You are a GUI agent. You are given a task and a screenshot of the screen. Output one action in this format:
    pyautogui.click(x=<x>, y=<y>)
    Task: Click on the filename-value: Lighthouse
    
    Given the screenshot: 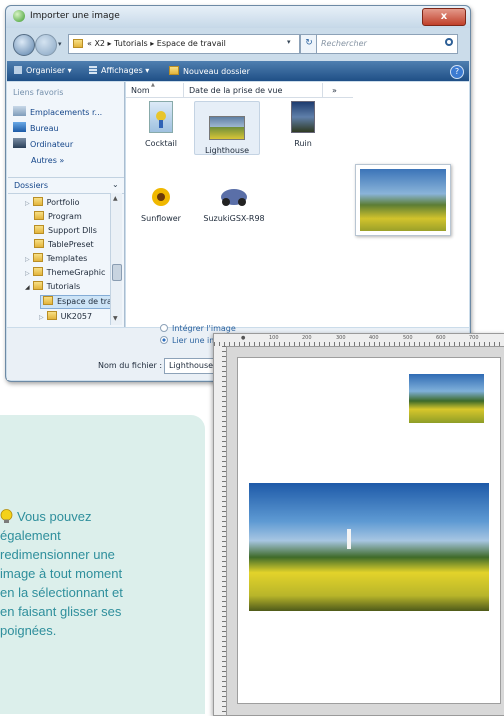 What is the action you would take?
    pyautogui.click(x=191, y=365)
    